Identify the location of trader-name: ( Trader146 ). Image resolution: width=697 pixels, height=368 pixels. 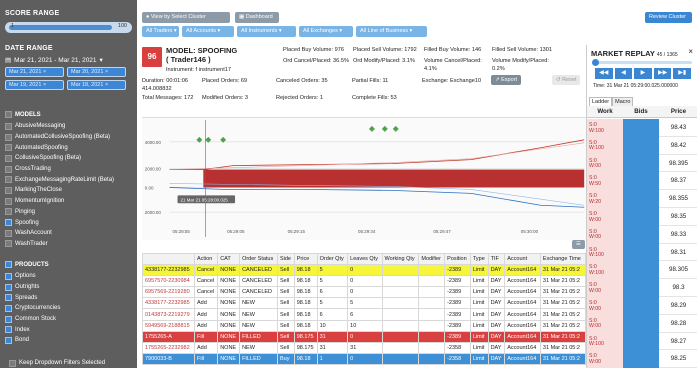
(188, 59).